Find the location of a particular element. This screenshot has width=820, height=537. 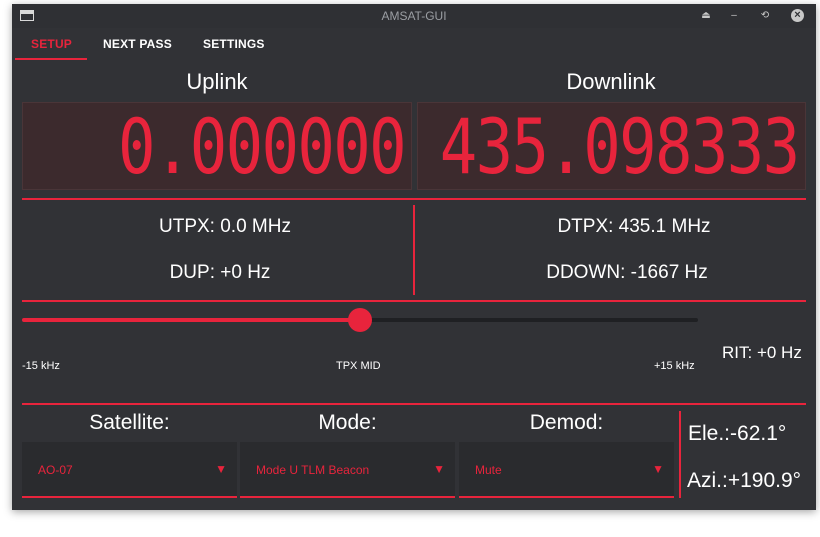

downlink-frequency: 435.098333 is located at coordinates (620, 146).